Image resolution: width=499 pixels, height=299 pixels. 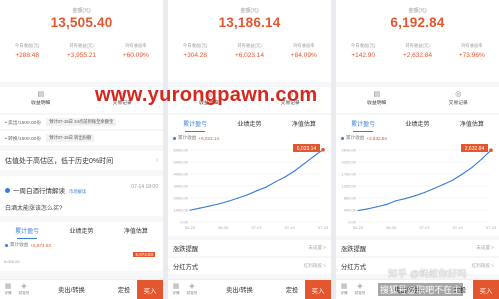 I want to click on y-tick-label: 1760.00, so click(x=349, y=174).